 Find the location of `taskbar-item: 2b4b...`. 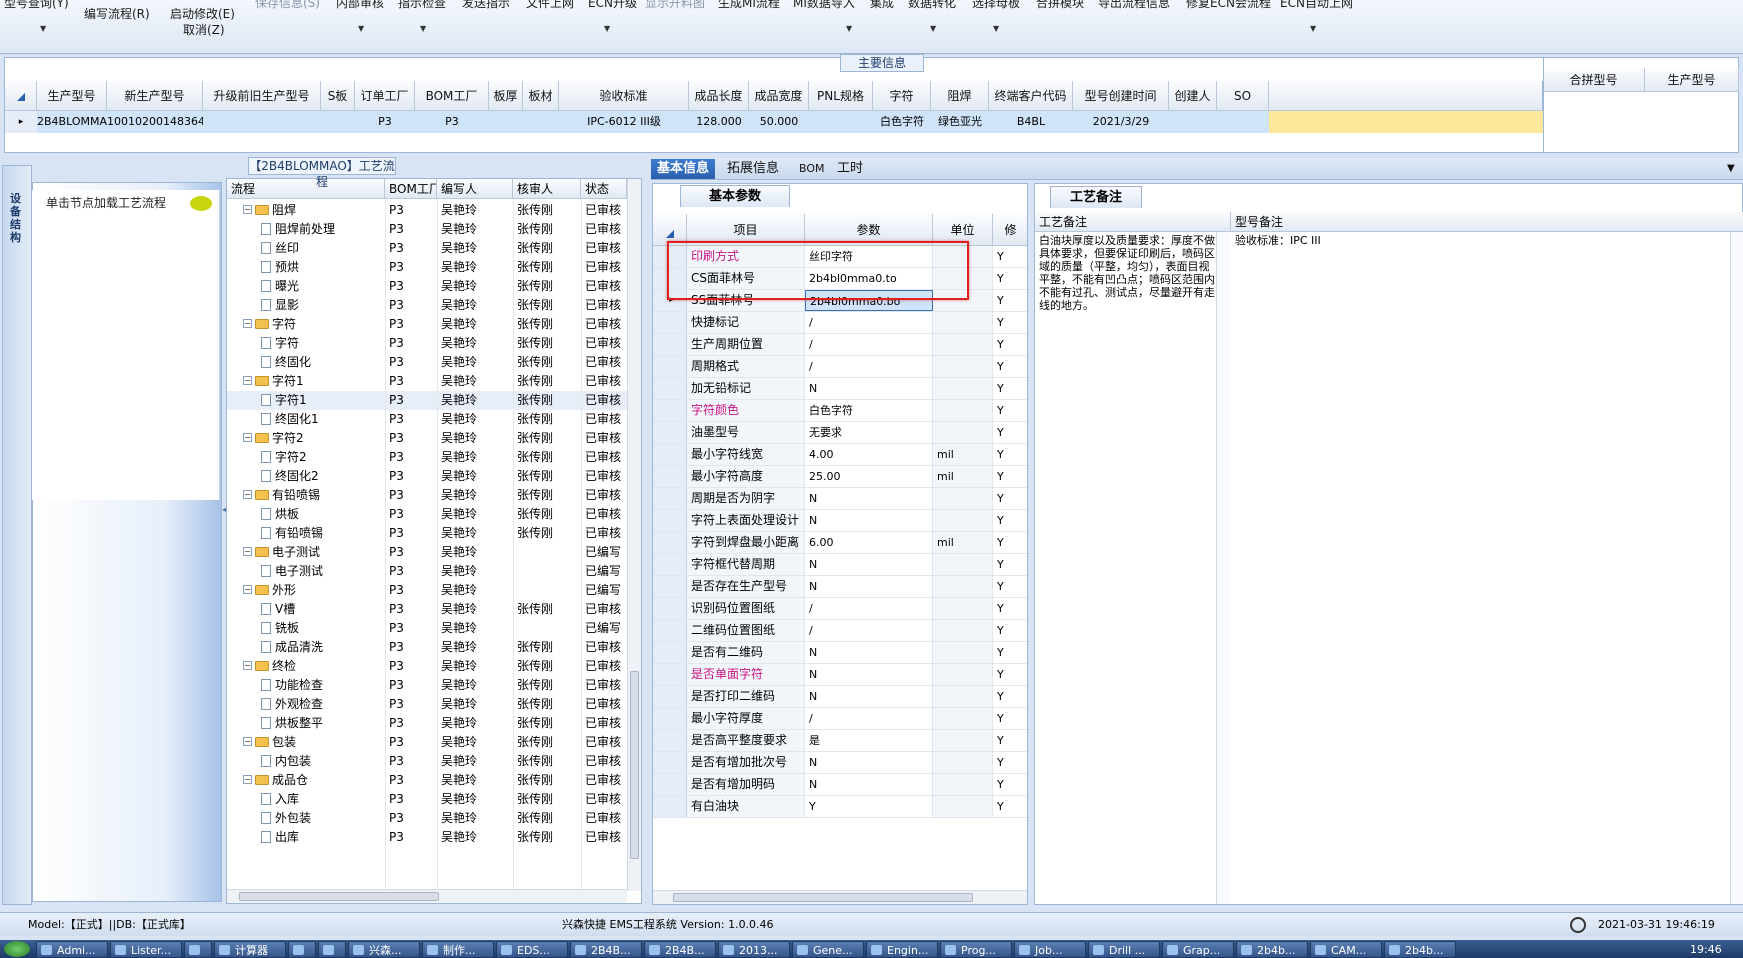

taskbar-item: 2b4b... is located at coordinates (1272, 949).